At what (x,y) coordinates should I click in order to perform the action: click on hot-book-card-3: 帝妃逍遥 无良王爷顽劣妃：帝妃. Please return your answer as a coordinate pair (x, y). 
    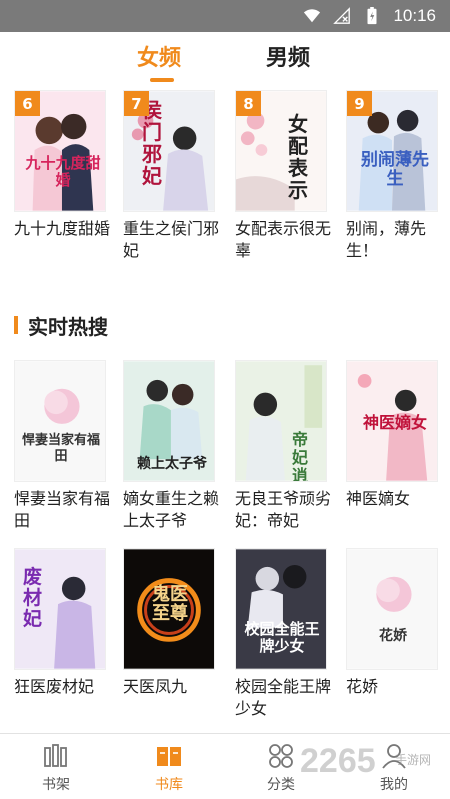
    Looking at the image, I should click on (283, 446).